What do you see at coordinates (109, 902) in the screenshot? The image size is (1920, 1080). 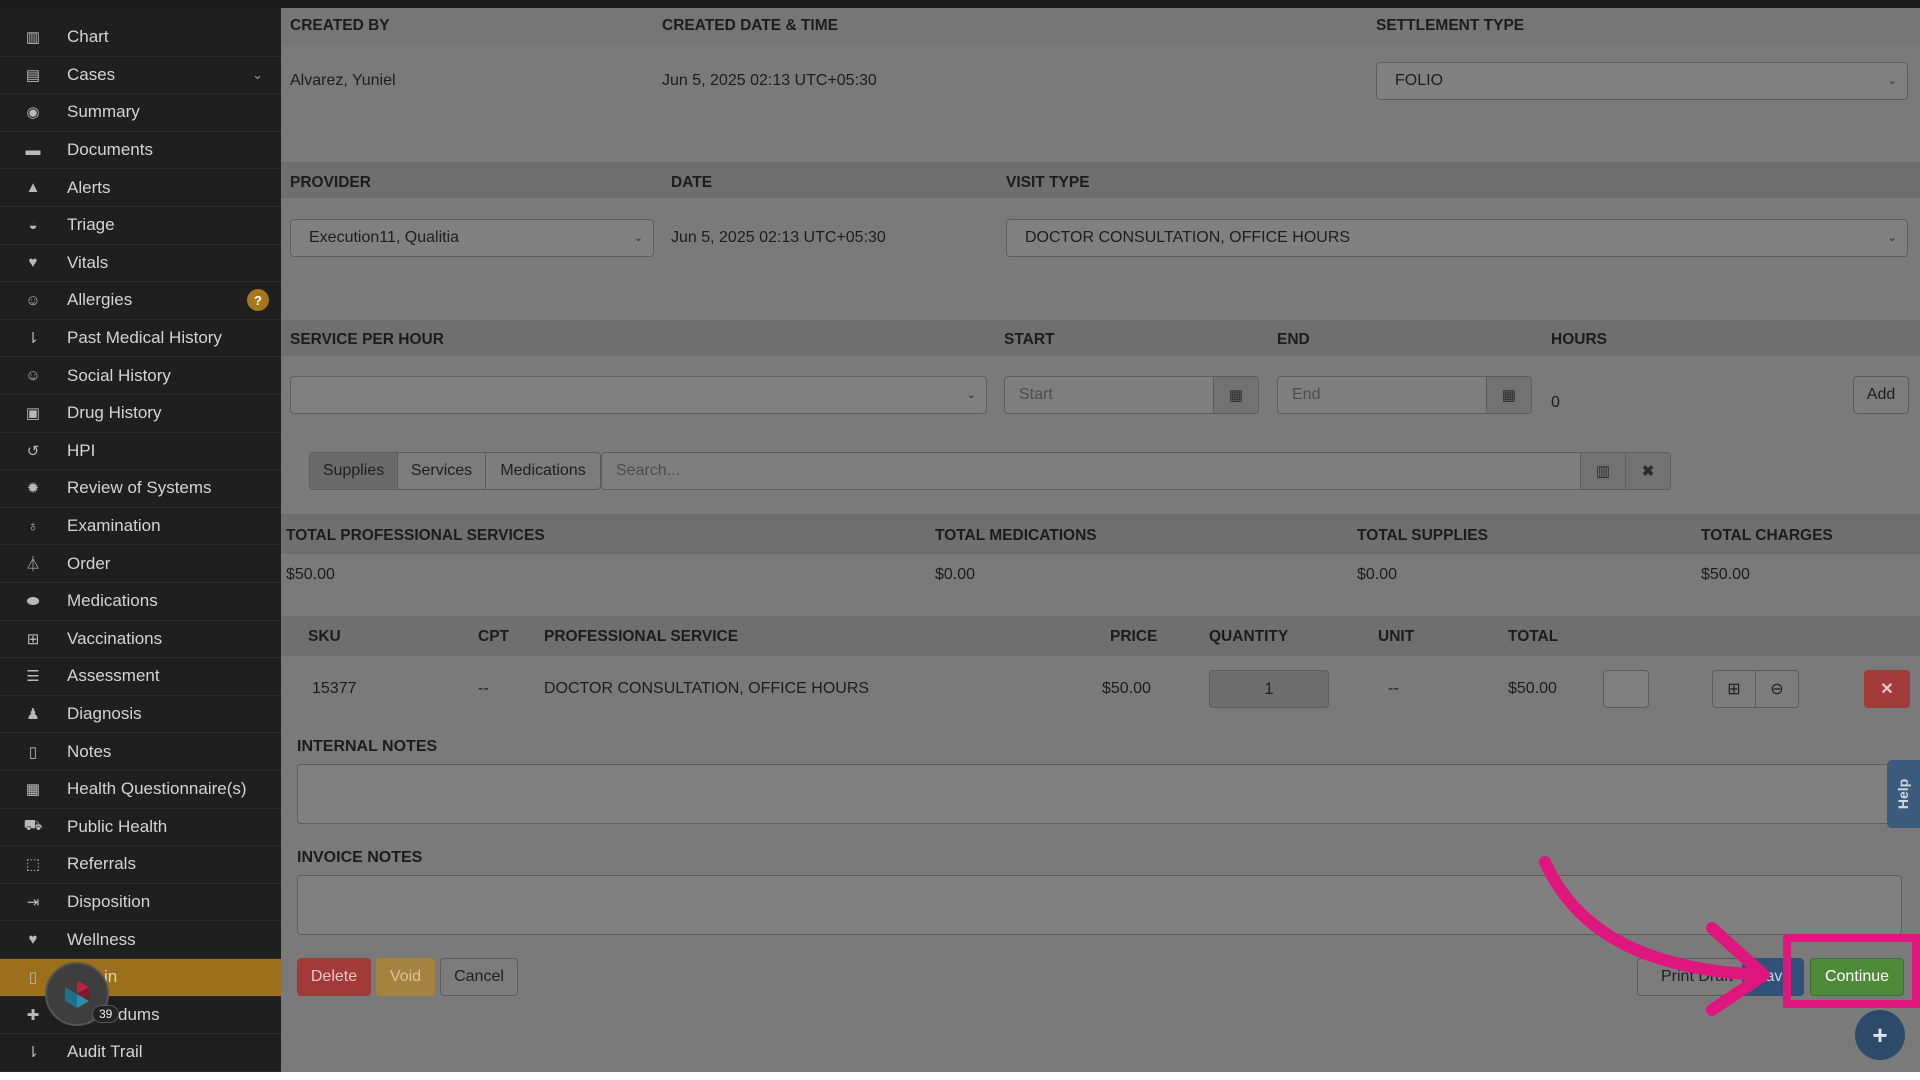 I see `sidebar-item-label: Disposition` at bounding box center [109, 902].